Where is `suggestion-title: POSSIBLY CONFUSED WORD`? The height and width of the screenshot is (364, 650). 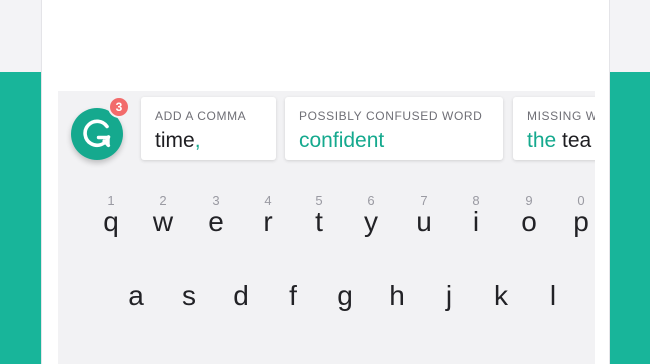
suggestion-title: POSSIBLY CONFUSED WORD is located at coordinates (391, 116).